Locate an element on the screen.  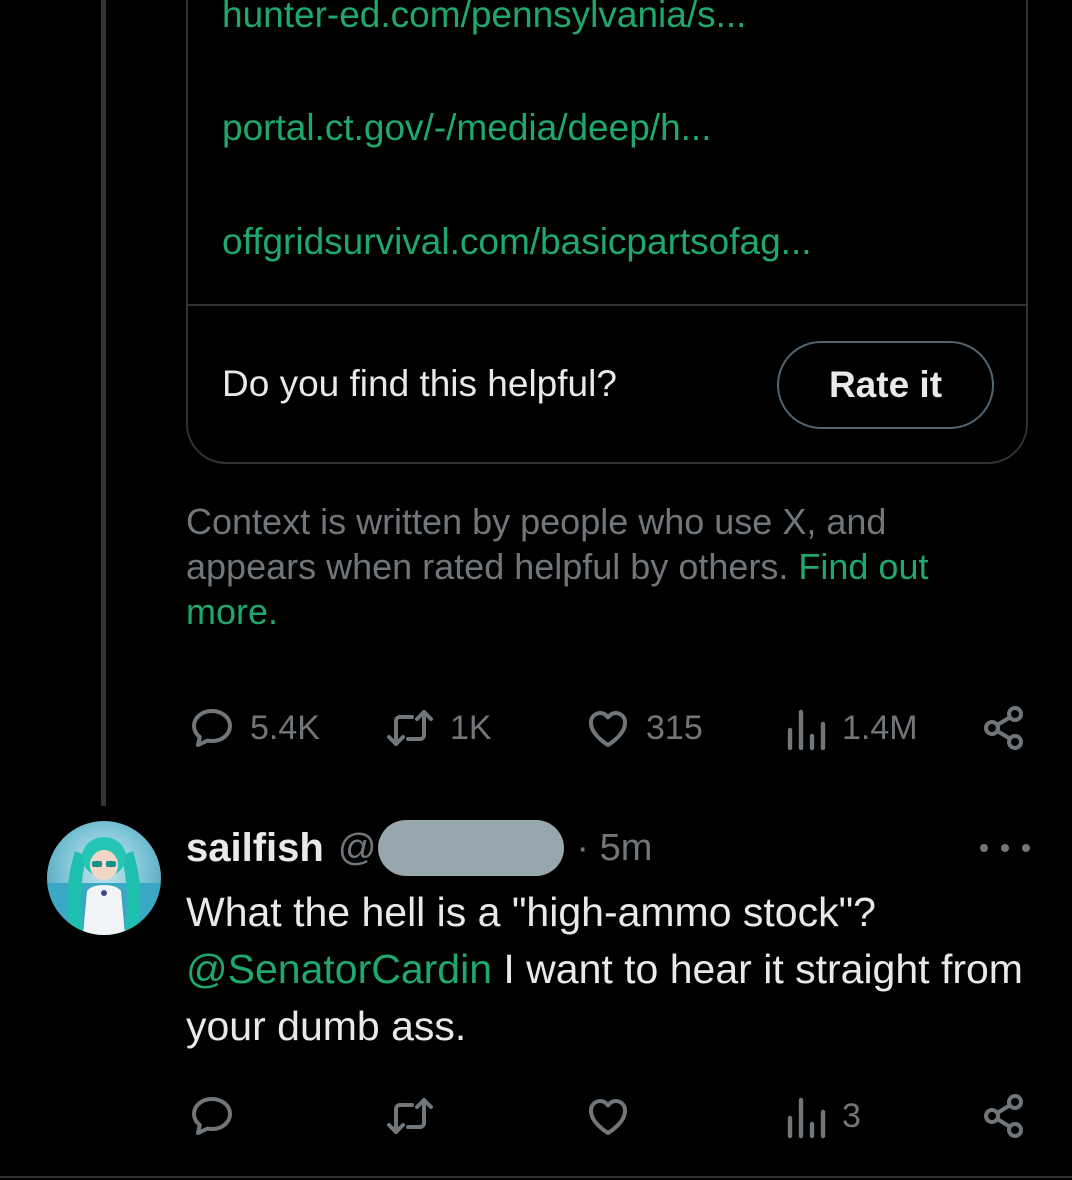
views-button: 1.4M is located at coordinates (851, 728).